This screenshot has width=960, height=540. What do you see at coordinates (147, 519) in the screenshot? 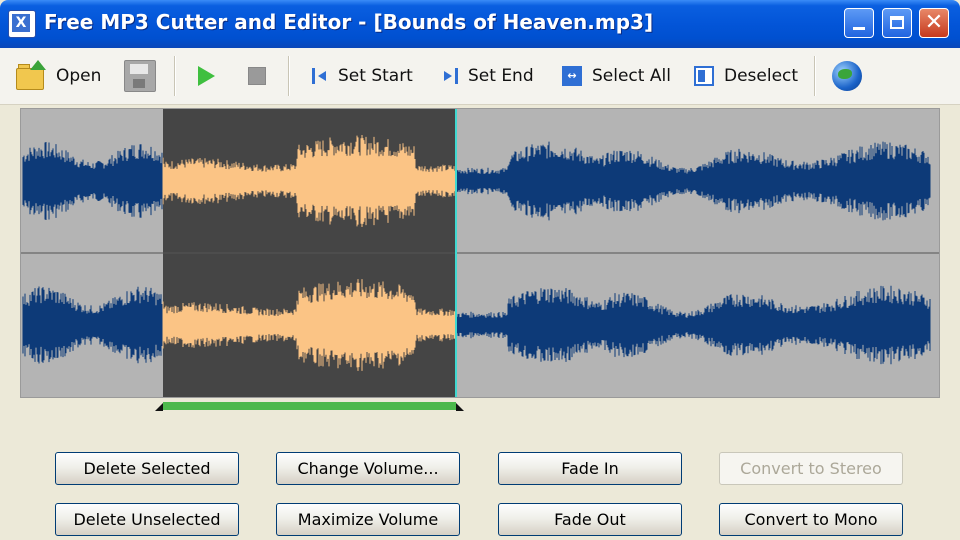
I see `delete-unselected-button: Delete Unselected` at bounding box center [147, 519].